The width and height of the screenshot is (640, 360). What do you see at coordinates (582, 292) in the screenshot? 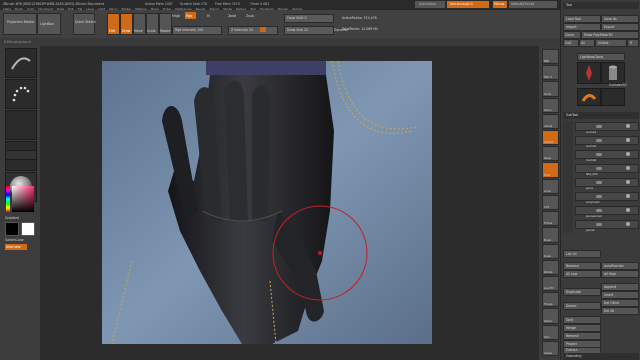
I see `duplicate-button: Duplicate` at bounding box center [582, 292].